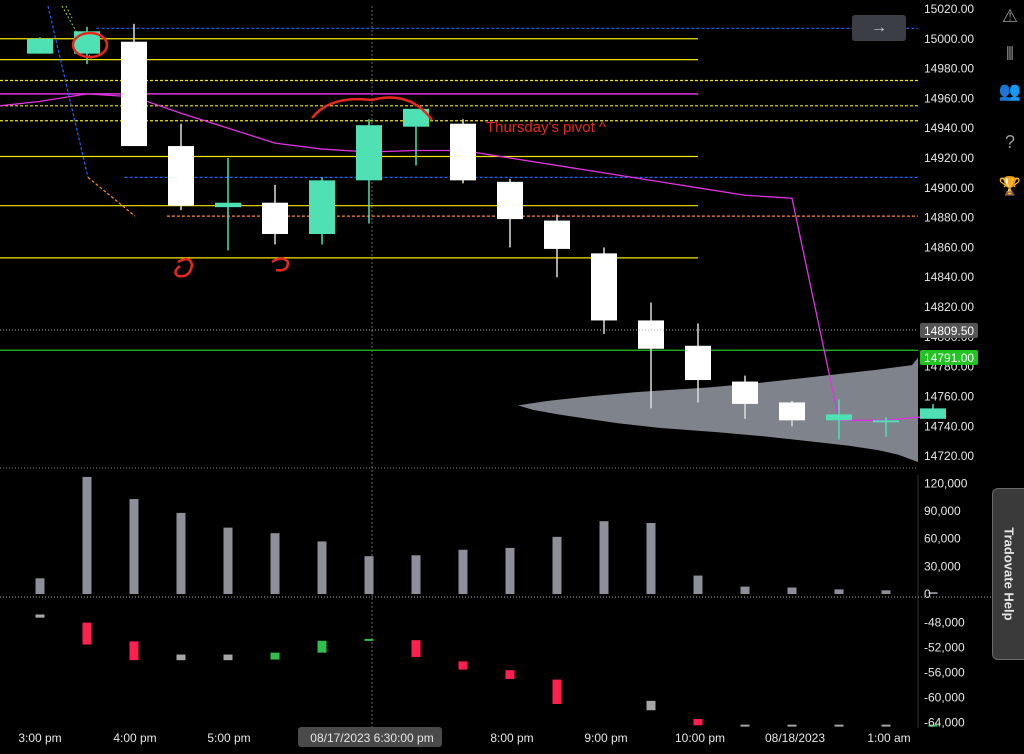  Describe the element at coordinates (700, 738) in the screenshot. I see `time-tick-label: 10:00 pm` at that location.